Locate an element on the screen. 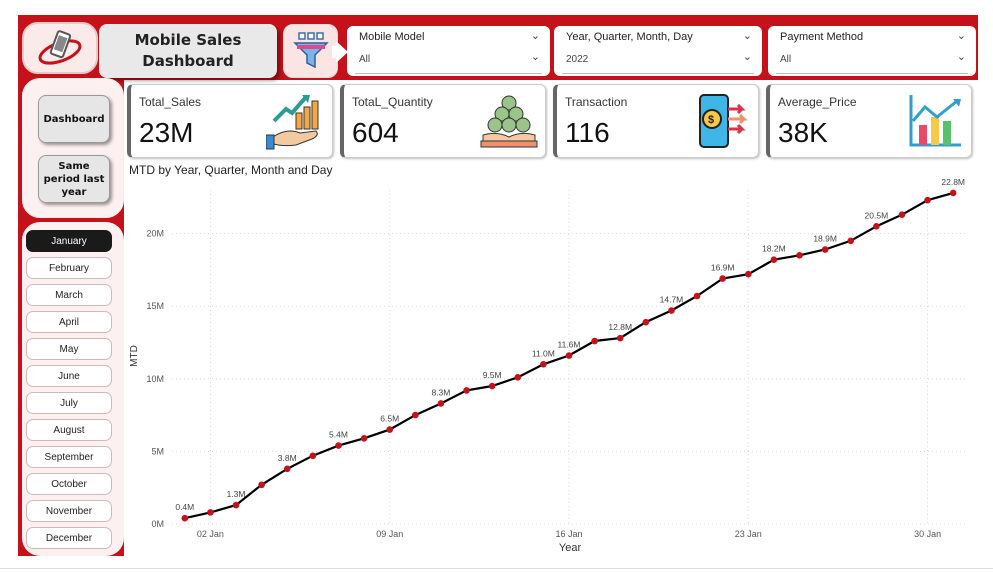  logo is located at coordinates (60, 48).